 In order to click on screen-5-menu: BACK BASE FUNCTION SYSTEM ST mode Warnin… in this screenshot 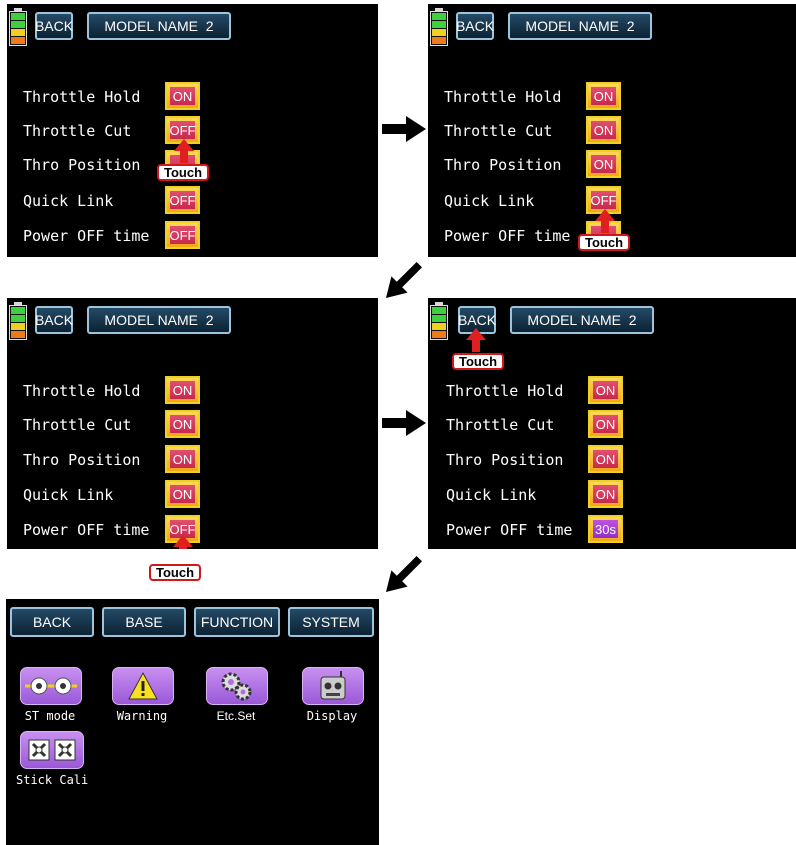, I will do `click(192, 722)`.